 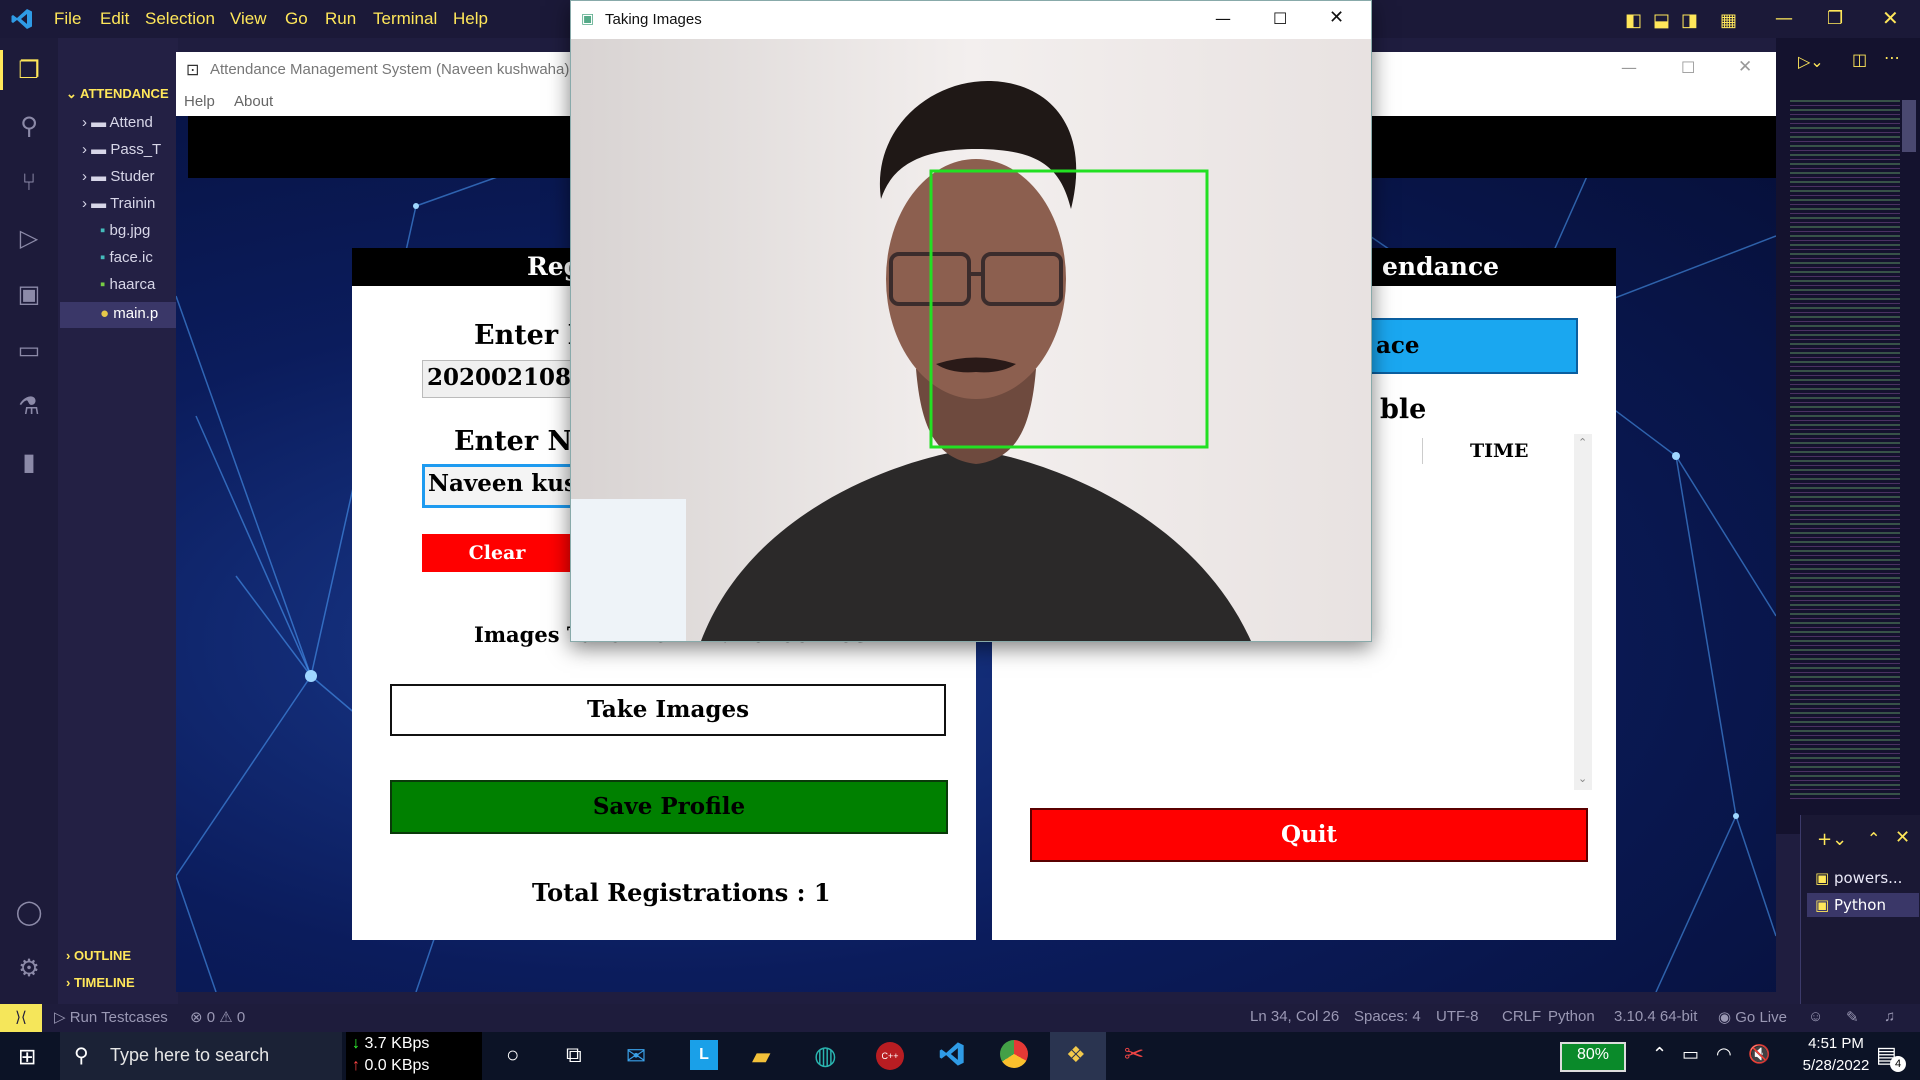 I want to click on scroll-up-icon: ⌃, so click(x=1582, y=442).